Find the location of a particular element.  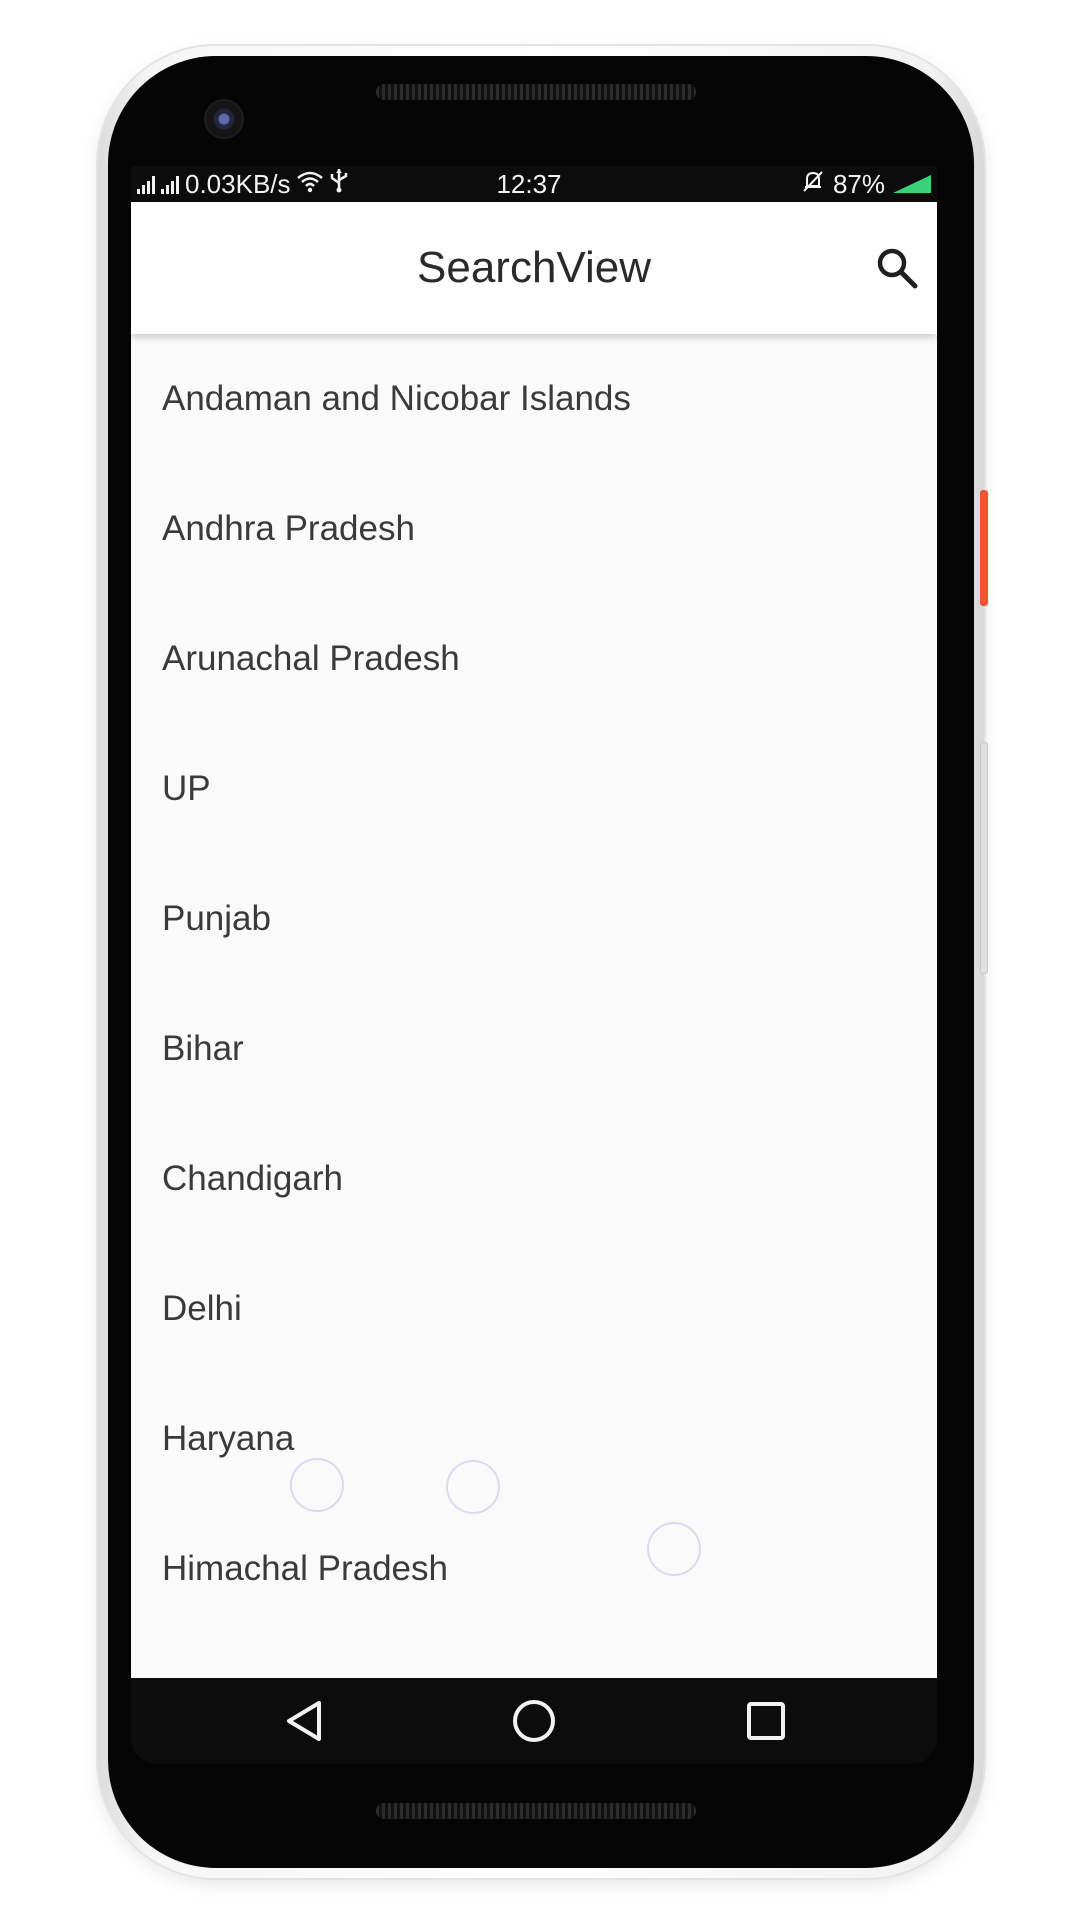

bottom-speaker is located at coordinates (536, 1811).